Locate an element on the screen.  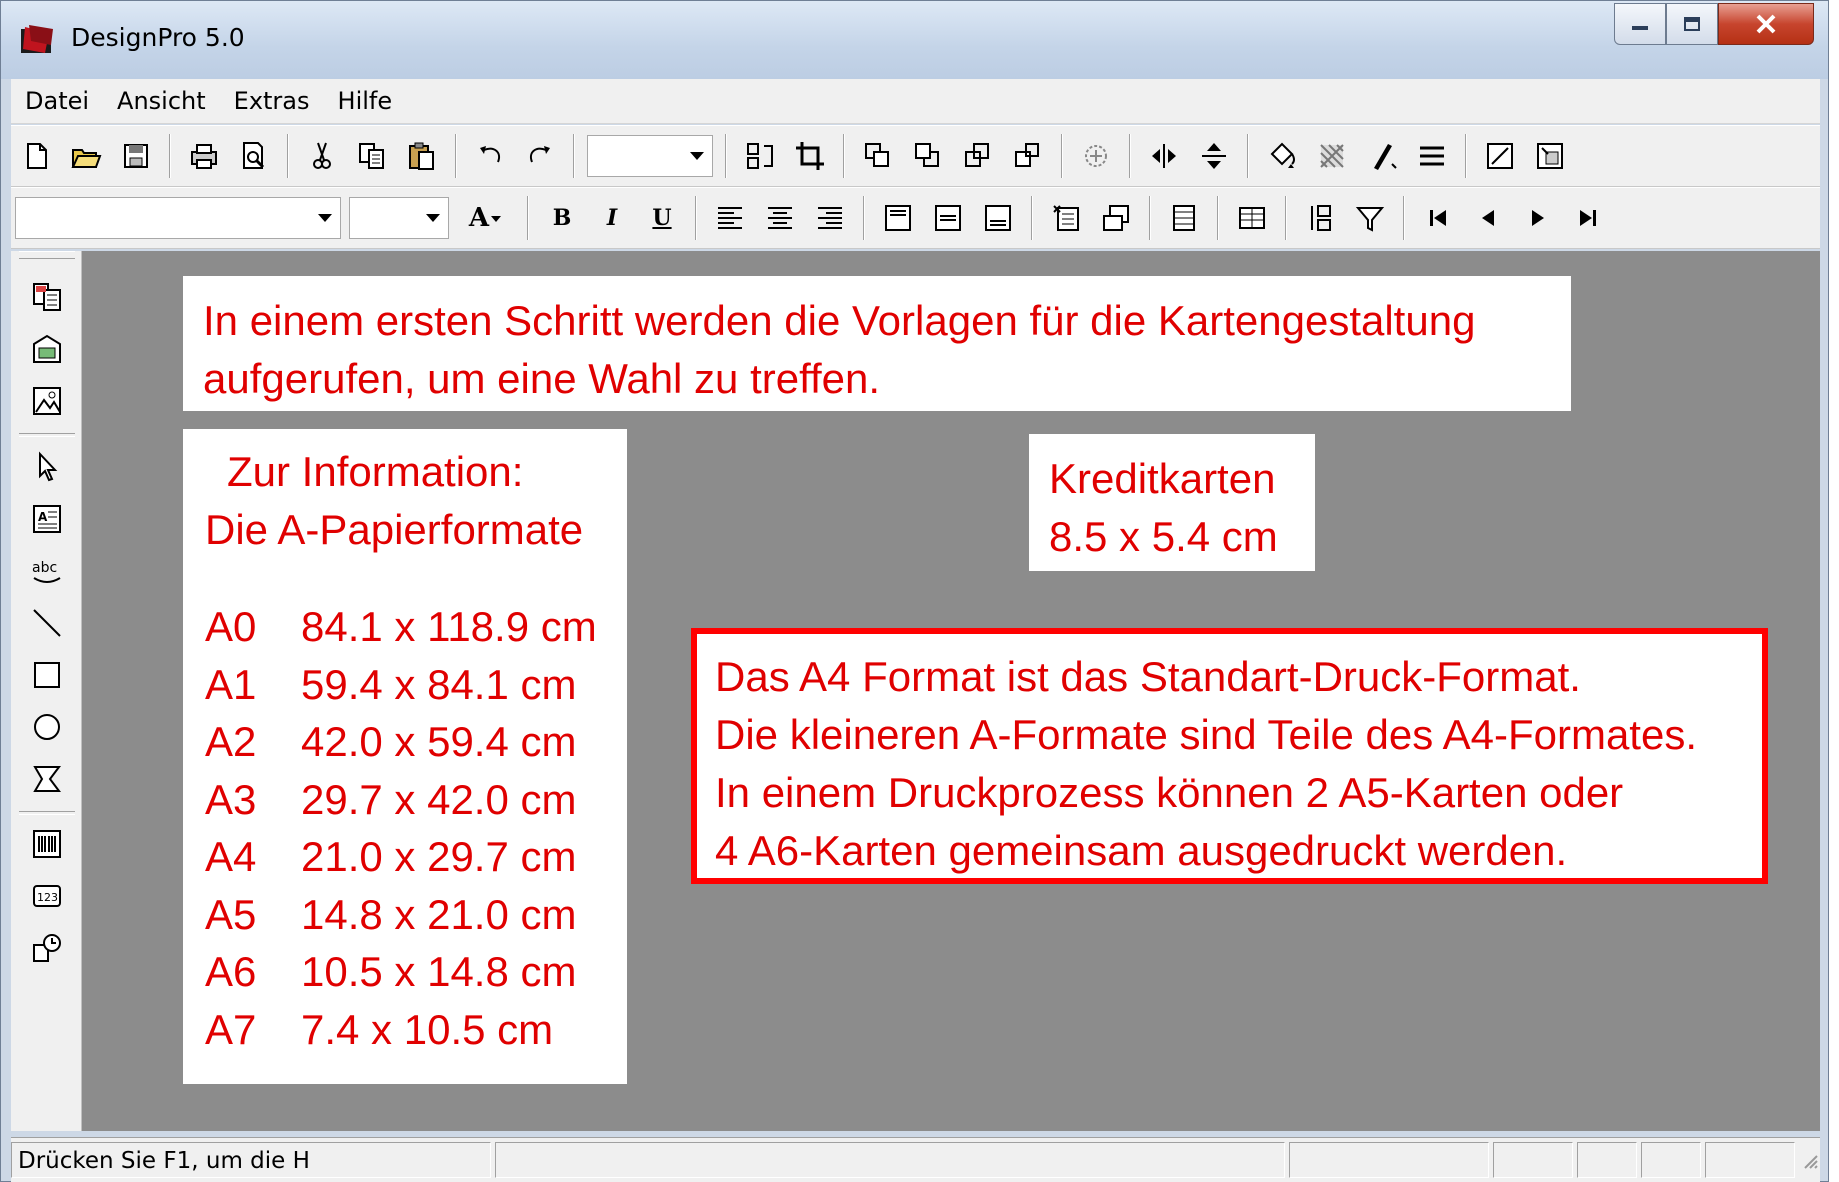
close-button is located at coordinates (1766, 24).